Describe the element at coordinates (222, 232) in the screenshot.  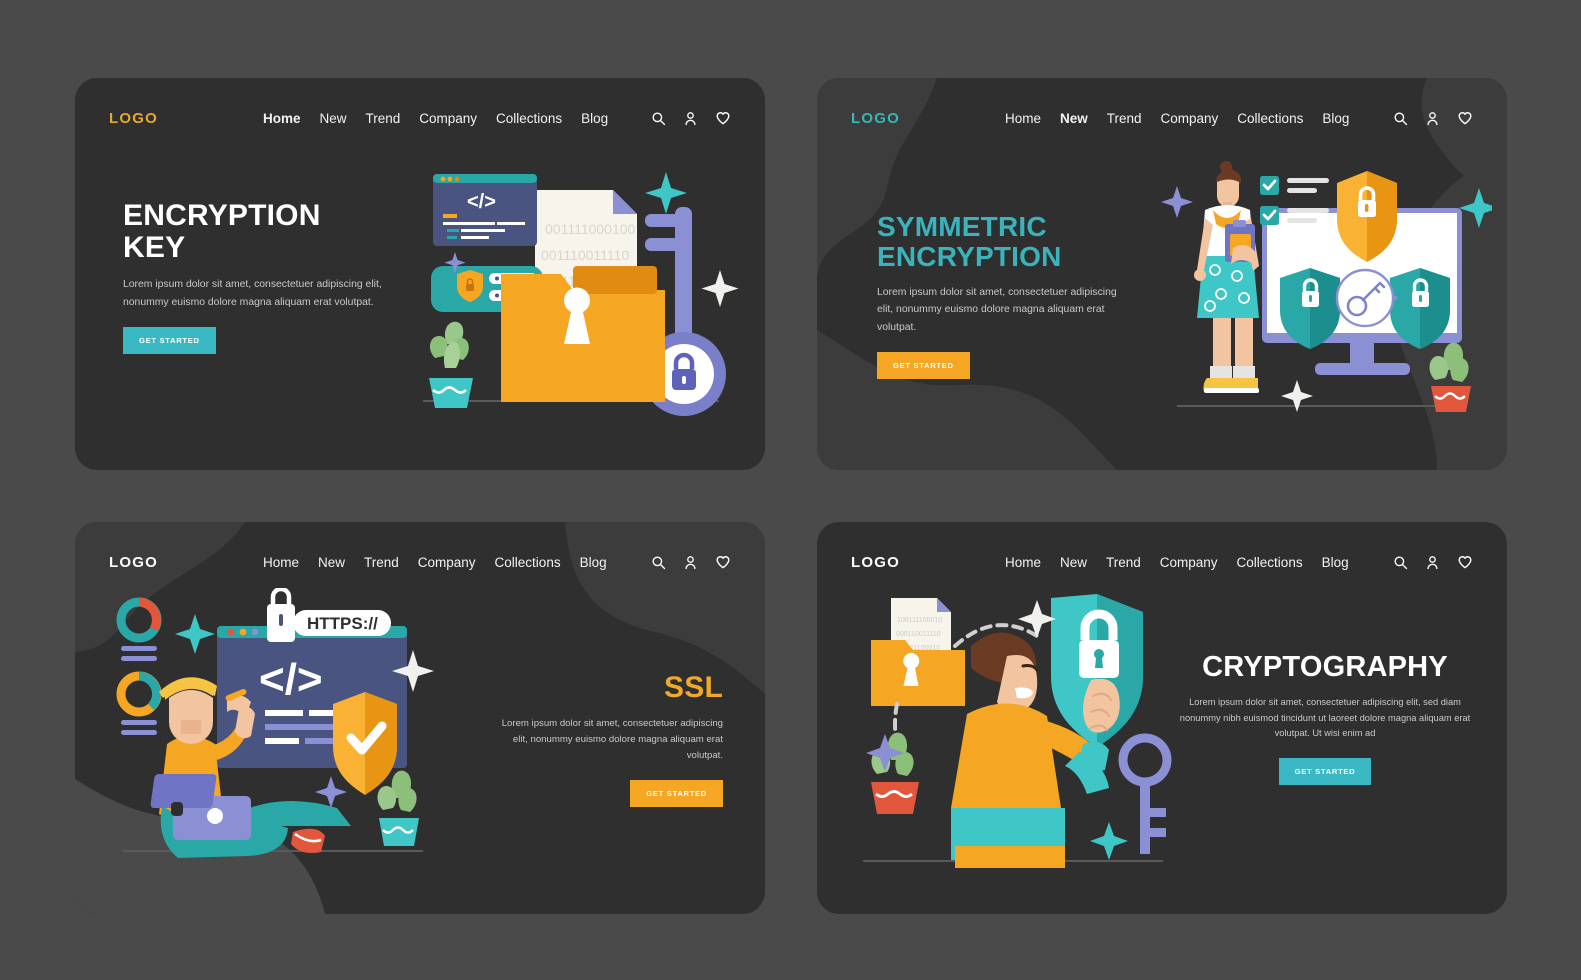
I see `page-title: ENCRYPTION KEY` at that location.